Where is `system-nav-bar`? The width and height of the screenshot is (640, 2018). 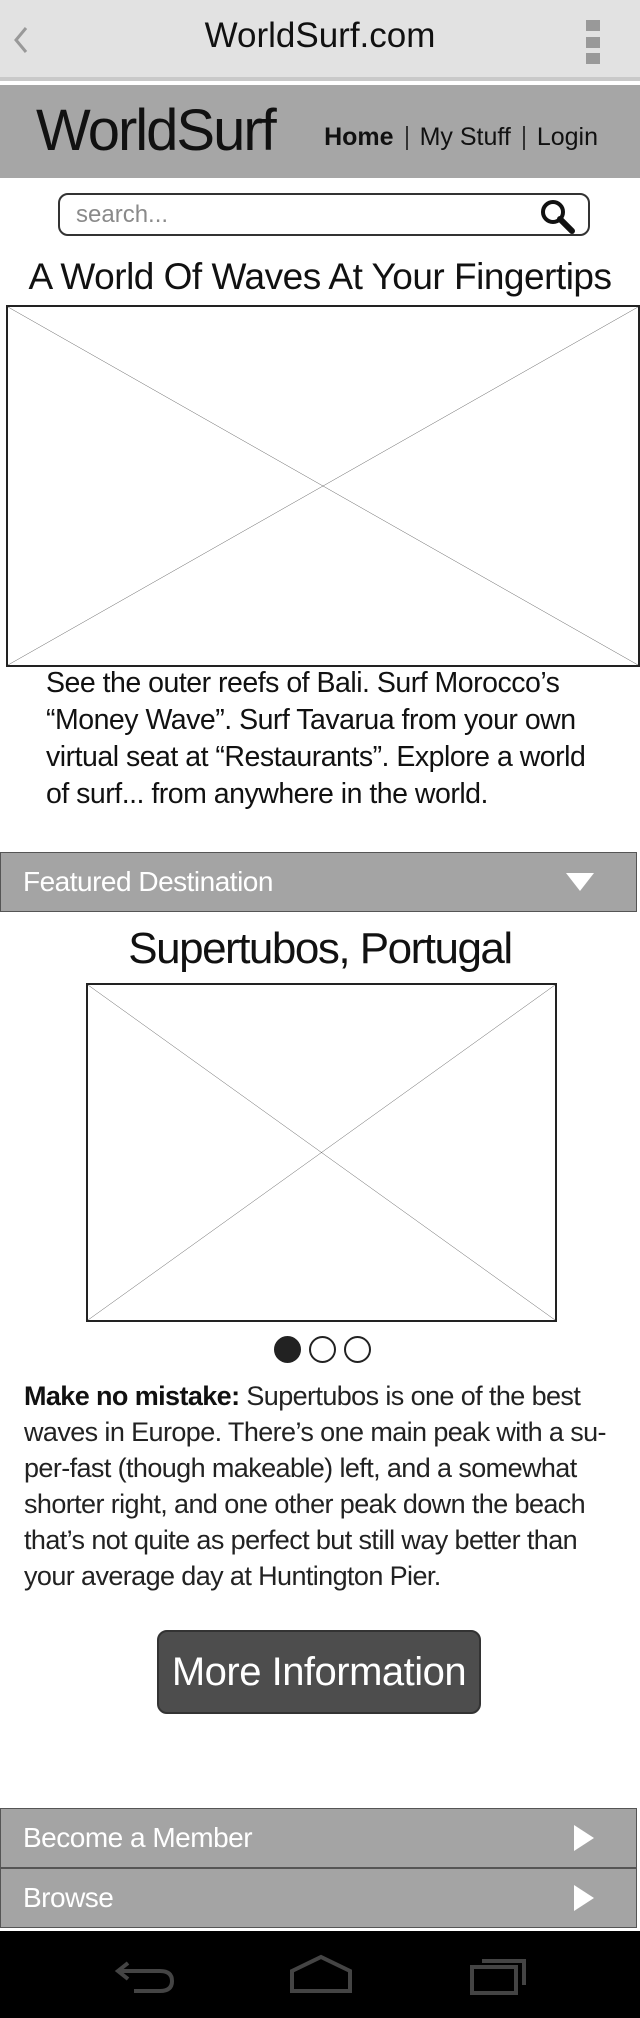 system-nav-bar is located at coordinates (320, 1974).